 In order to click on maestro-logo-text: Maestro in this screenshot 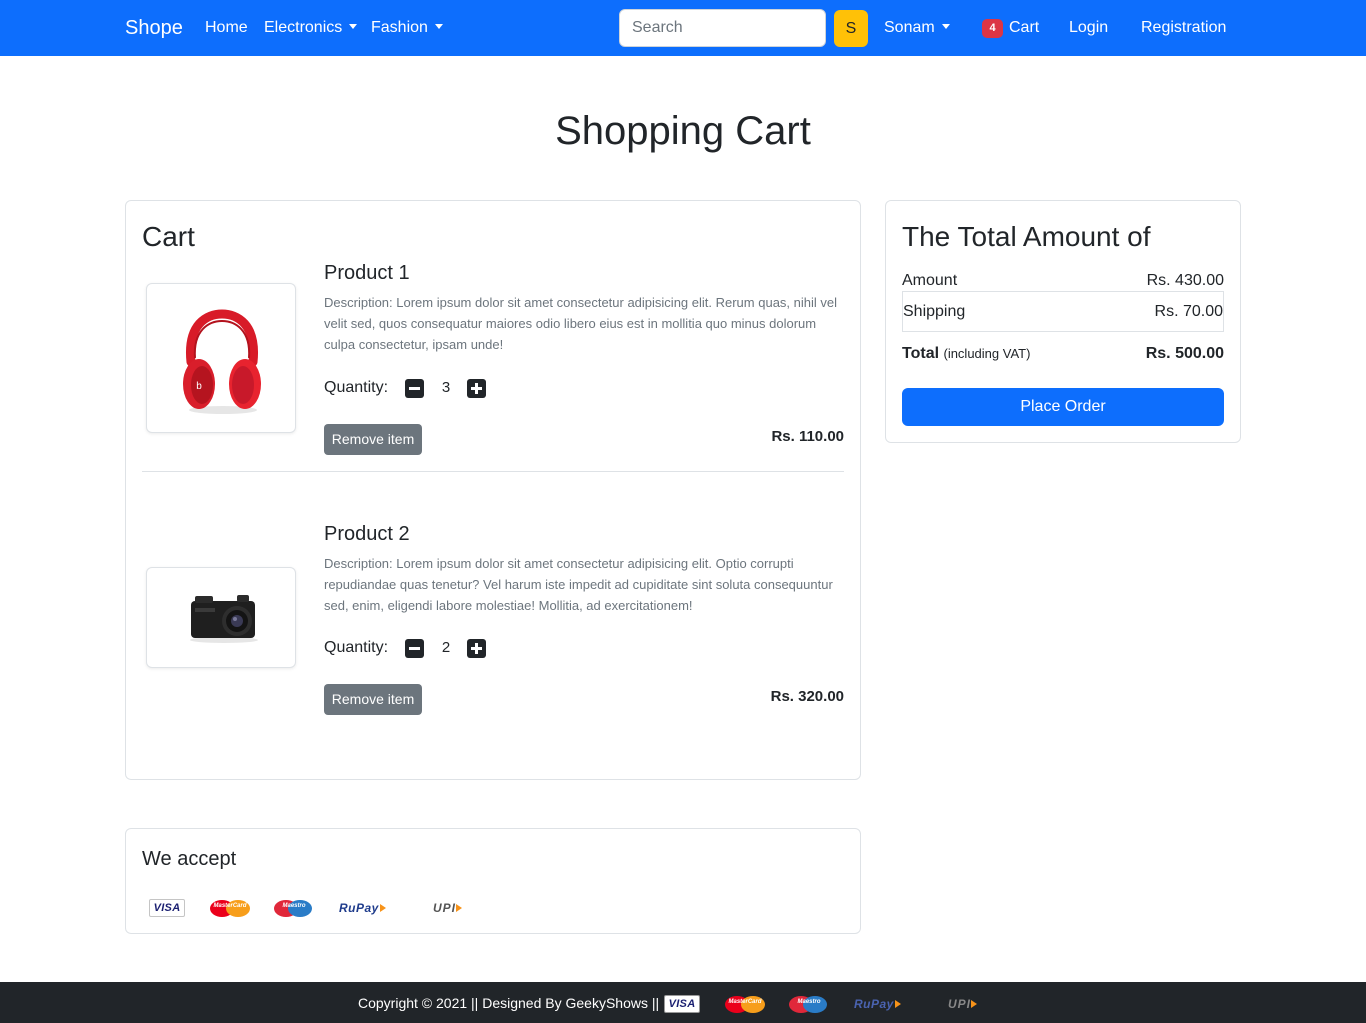, I will do `click(294, 906)`.